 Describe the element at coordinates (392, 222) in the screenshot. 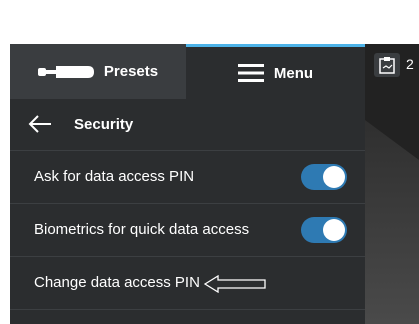

I see `ultrasound-image-fragment` at that location.